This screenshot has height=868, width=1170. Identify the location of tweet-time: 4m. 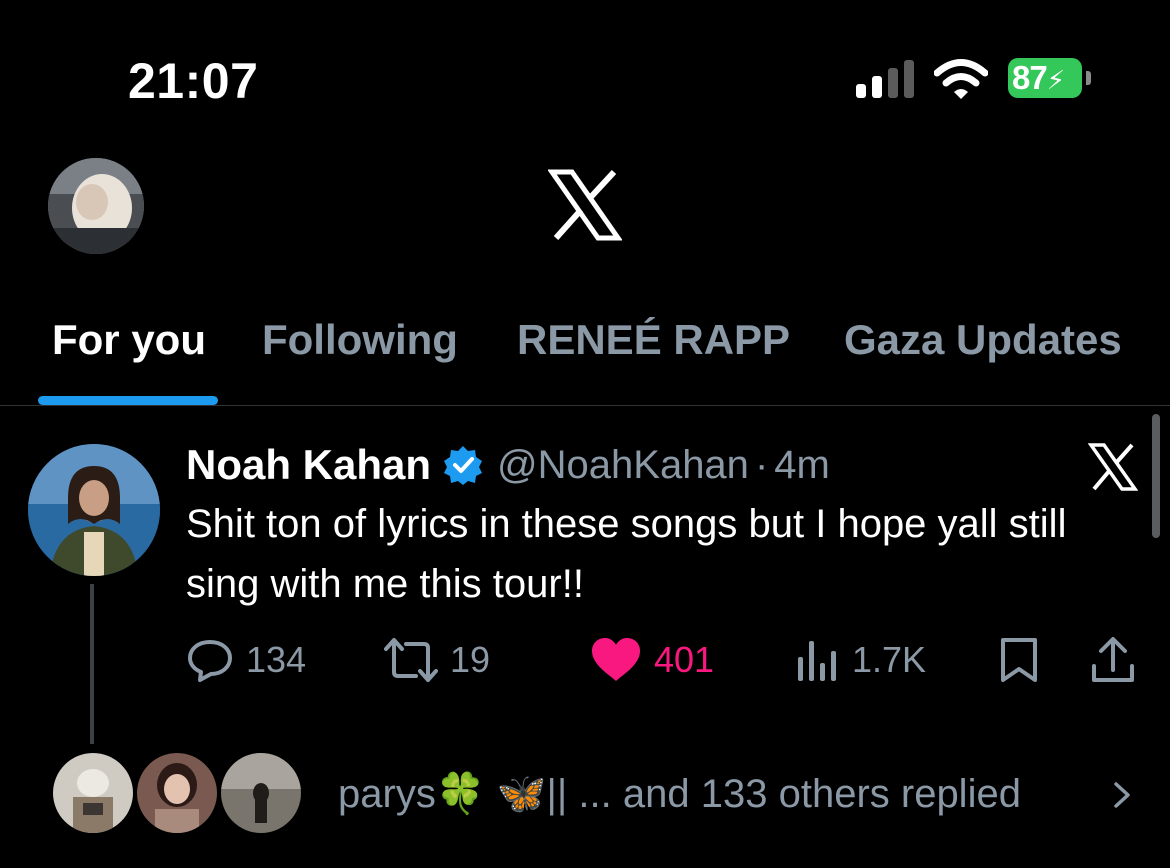
(802, 464).